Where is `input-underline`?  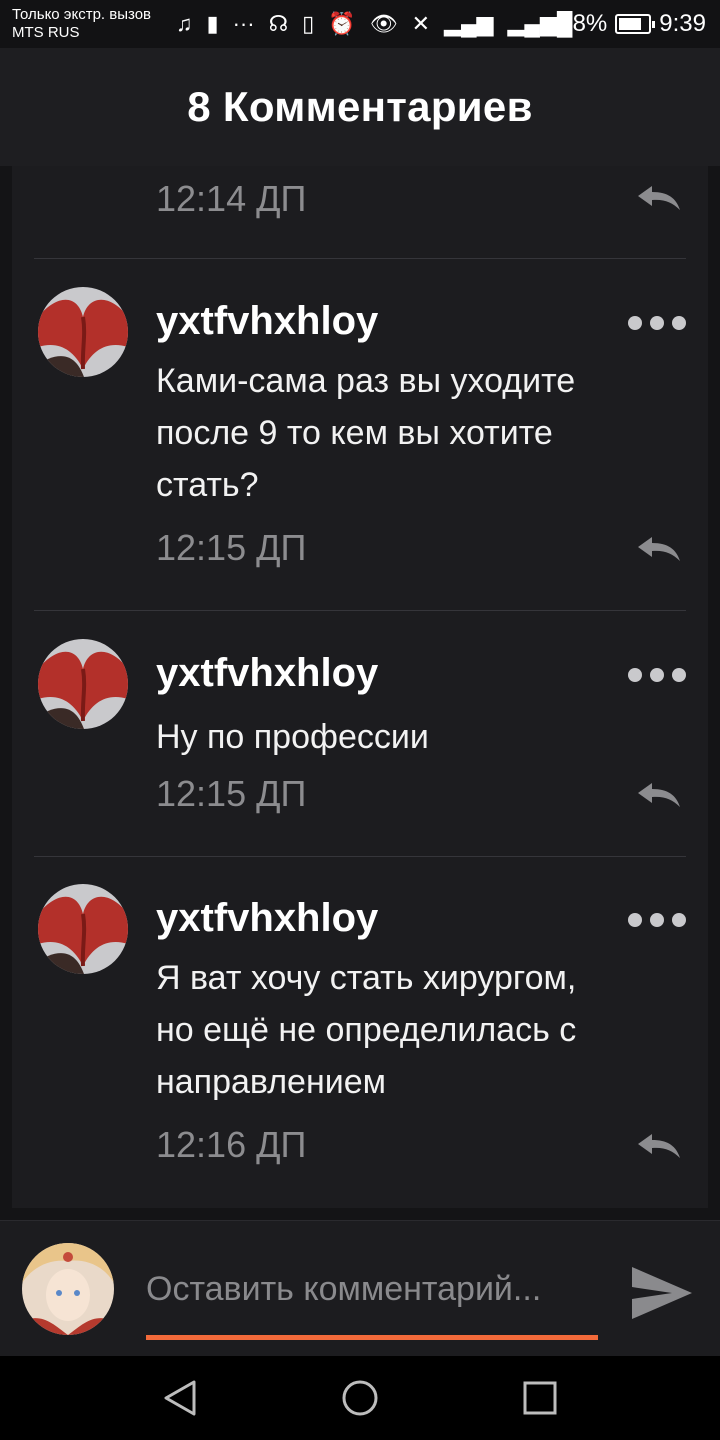 input-underline is located at coordinates (372, 1337).